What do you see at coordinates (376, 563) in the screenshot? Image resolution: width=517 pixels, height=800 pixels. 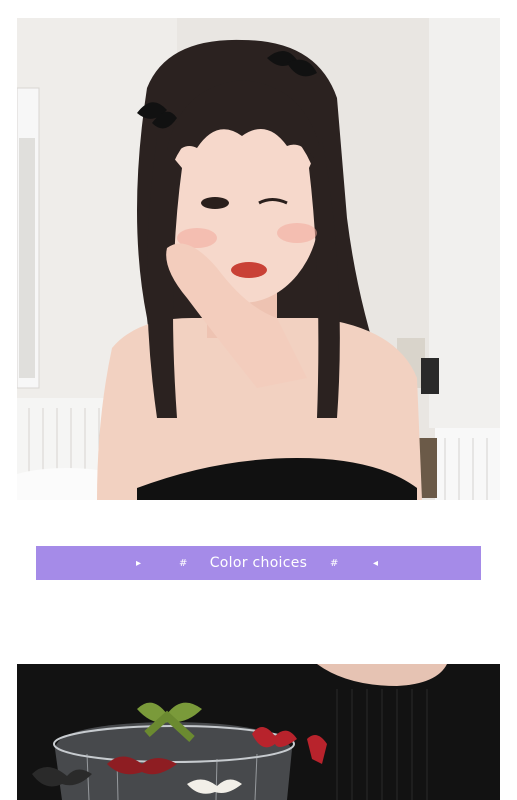 I see `left-triangle-icon: ◂` at bounding box center [376, 563].